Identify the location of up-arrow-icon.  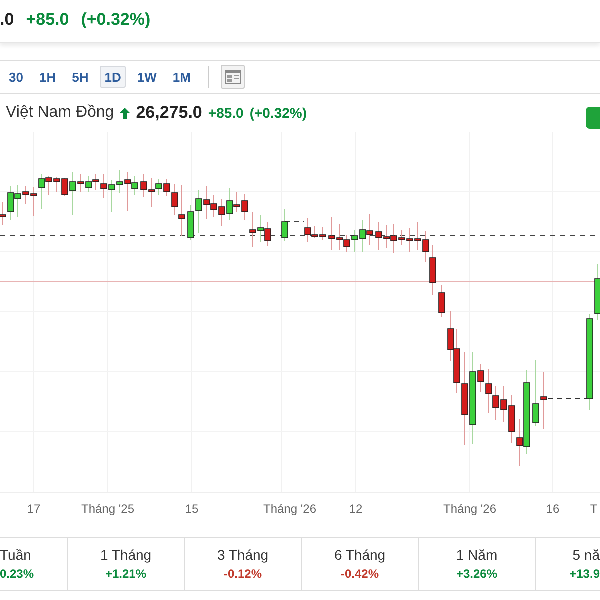
(125, 113).